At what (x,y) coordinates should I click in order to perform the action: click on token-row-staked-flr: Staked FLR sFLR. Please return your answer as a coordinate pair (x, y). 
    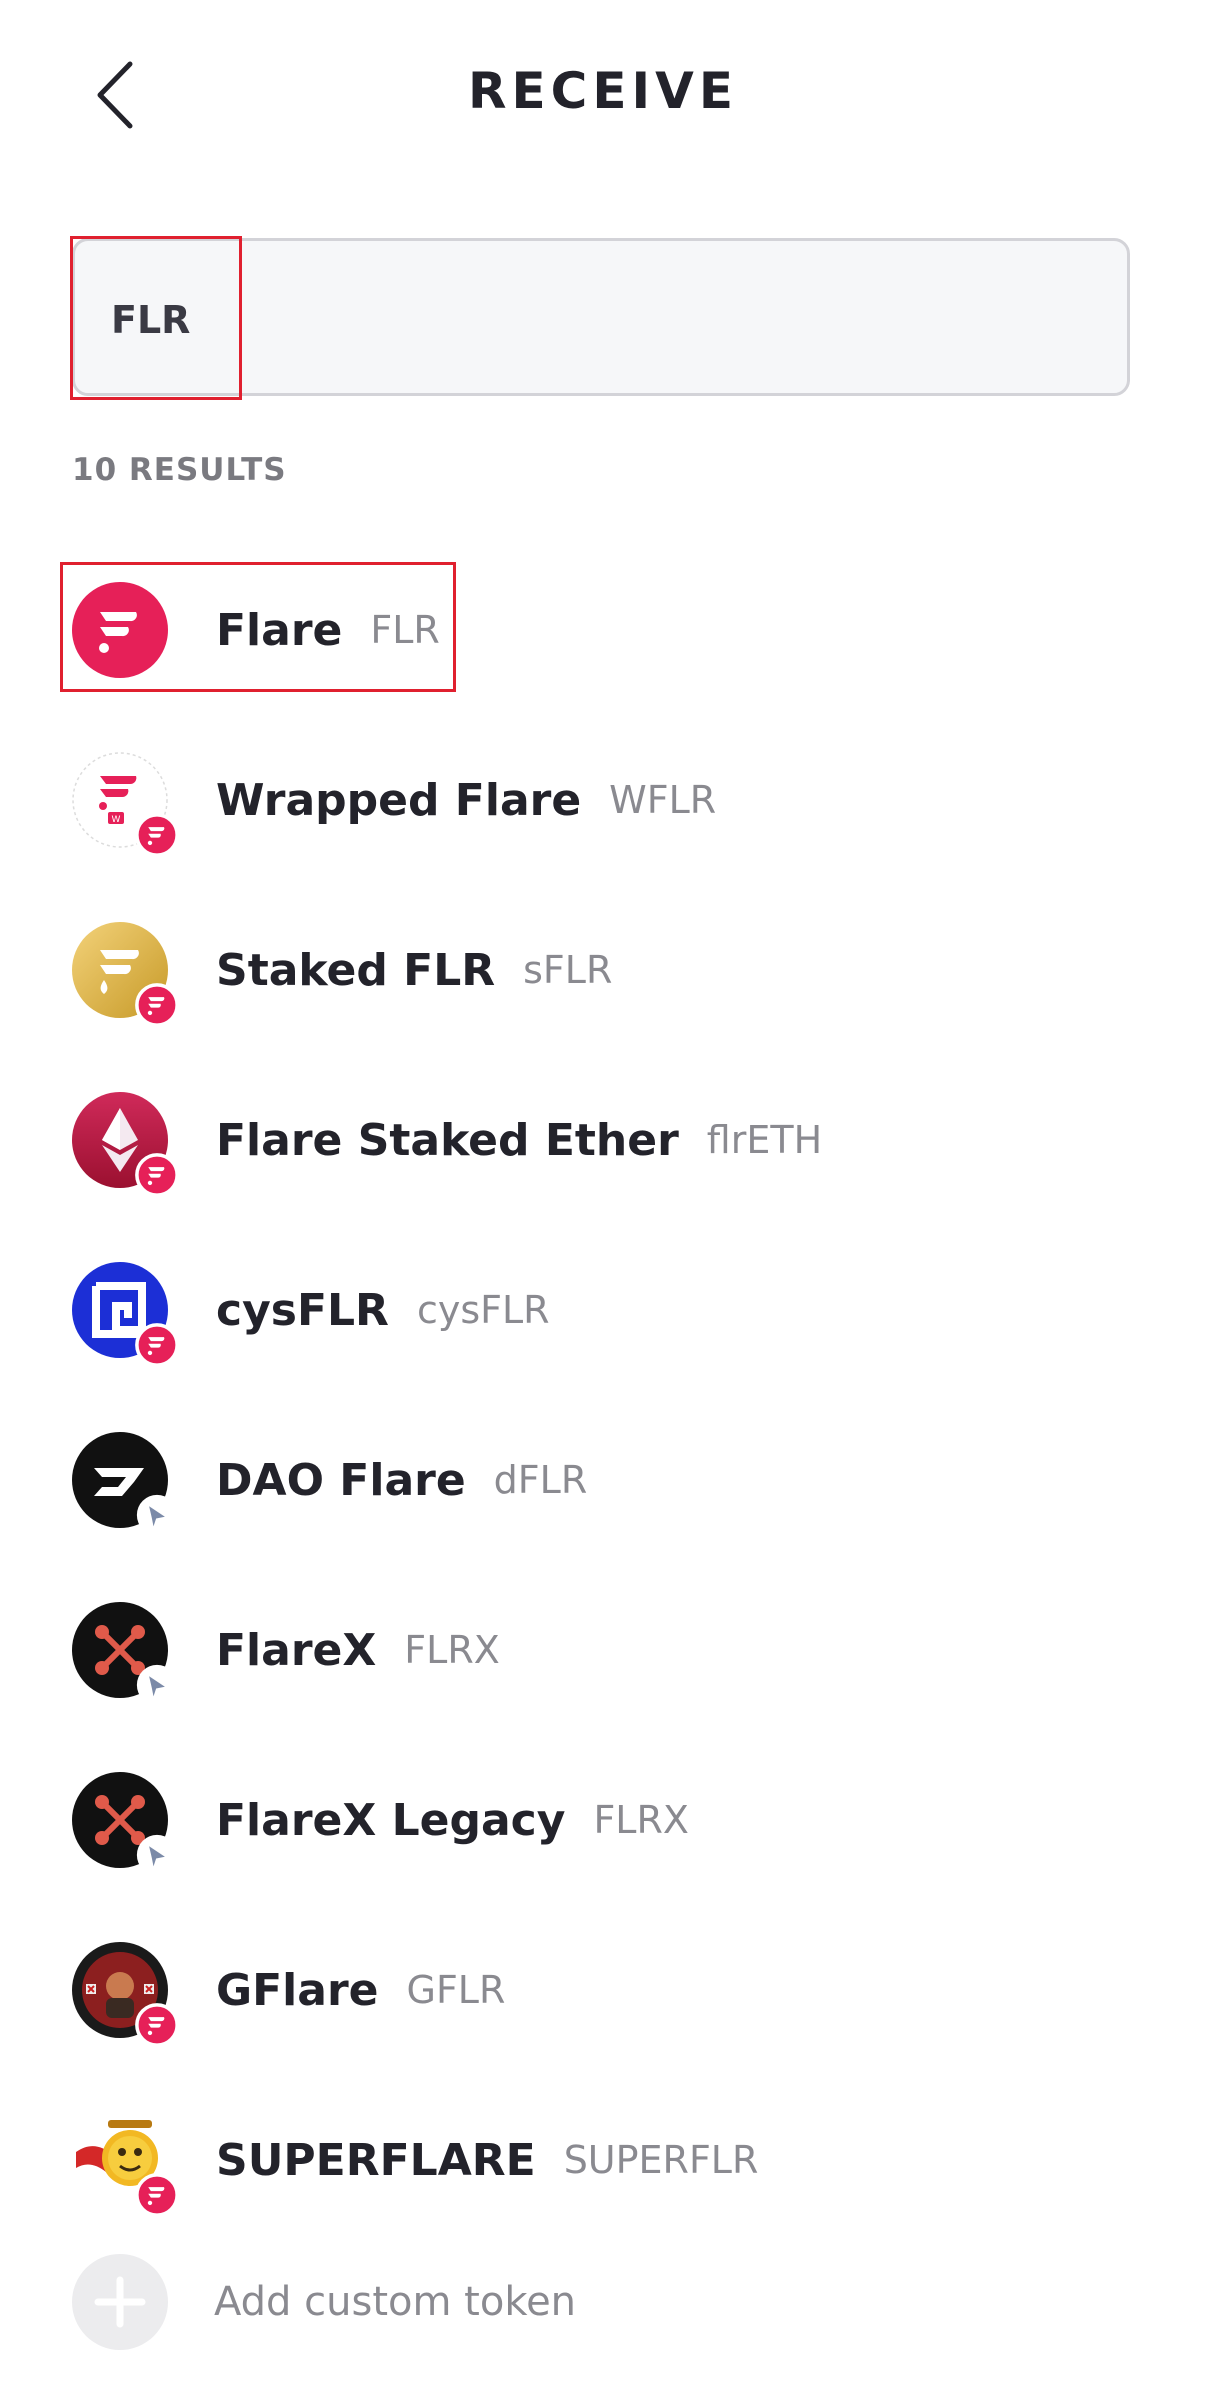
    Looking at the image, I should click on (603, 970).